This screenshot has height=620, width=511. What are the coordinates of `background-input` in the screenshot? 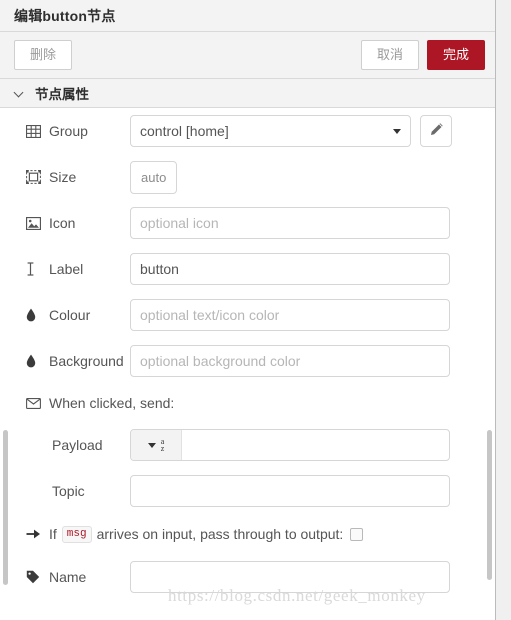 It's located at (290, 361).